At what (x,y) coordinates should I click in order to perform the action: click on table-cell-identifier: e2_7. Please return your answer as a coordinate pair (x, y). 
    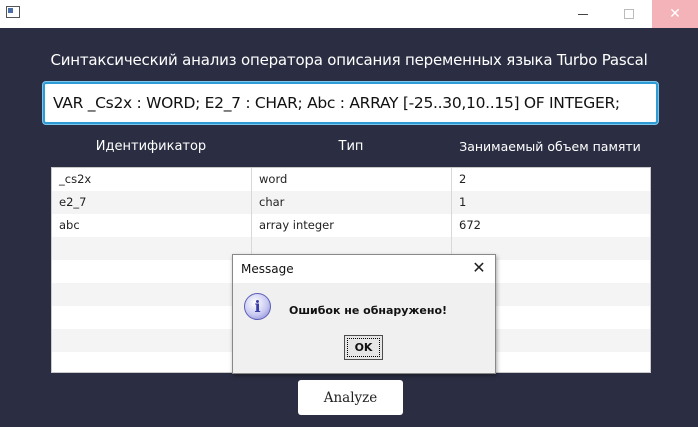
    Looking at the image, I should click on (152, 202).